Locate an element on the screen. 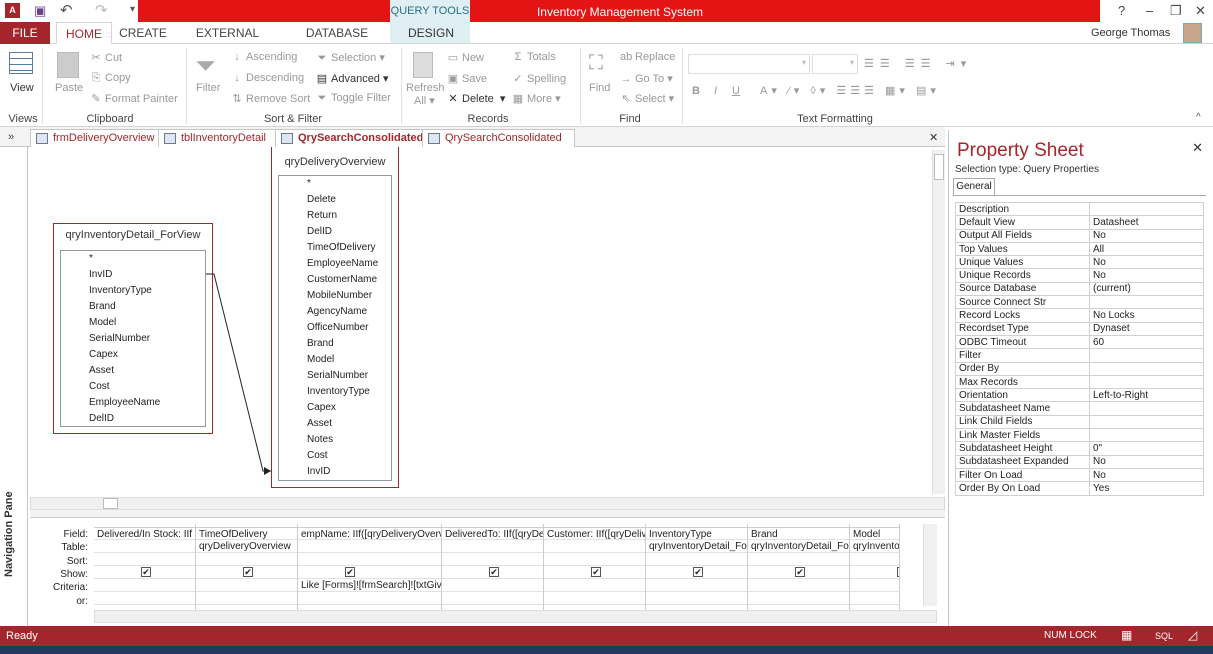 Image resolution: width=1213 pixels, height=654 pixels. grid-vertical-scrollbar is located at coordinates (930, 565).